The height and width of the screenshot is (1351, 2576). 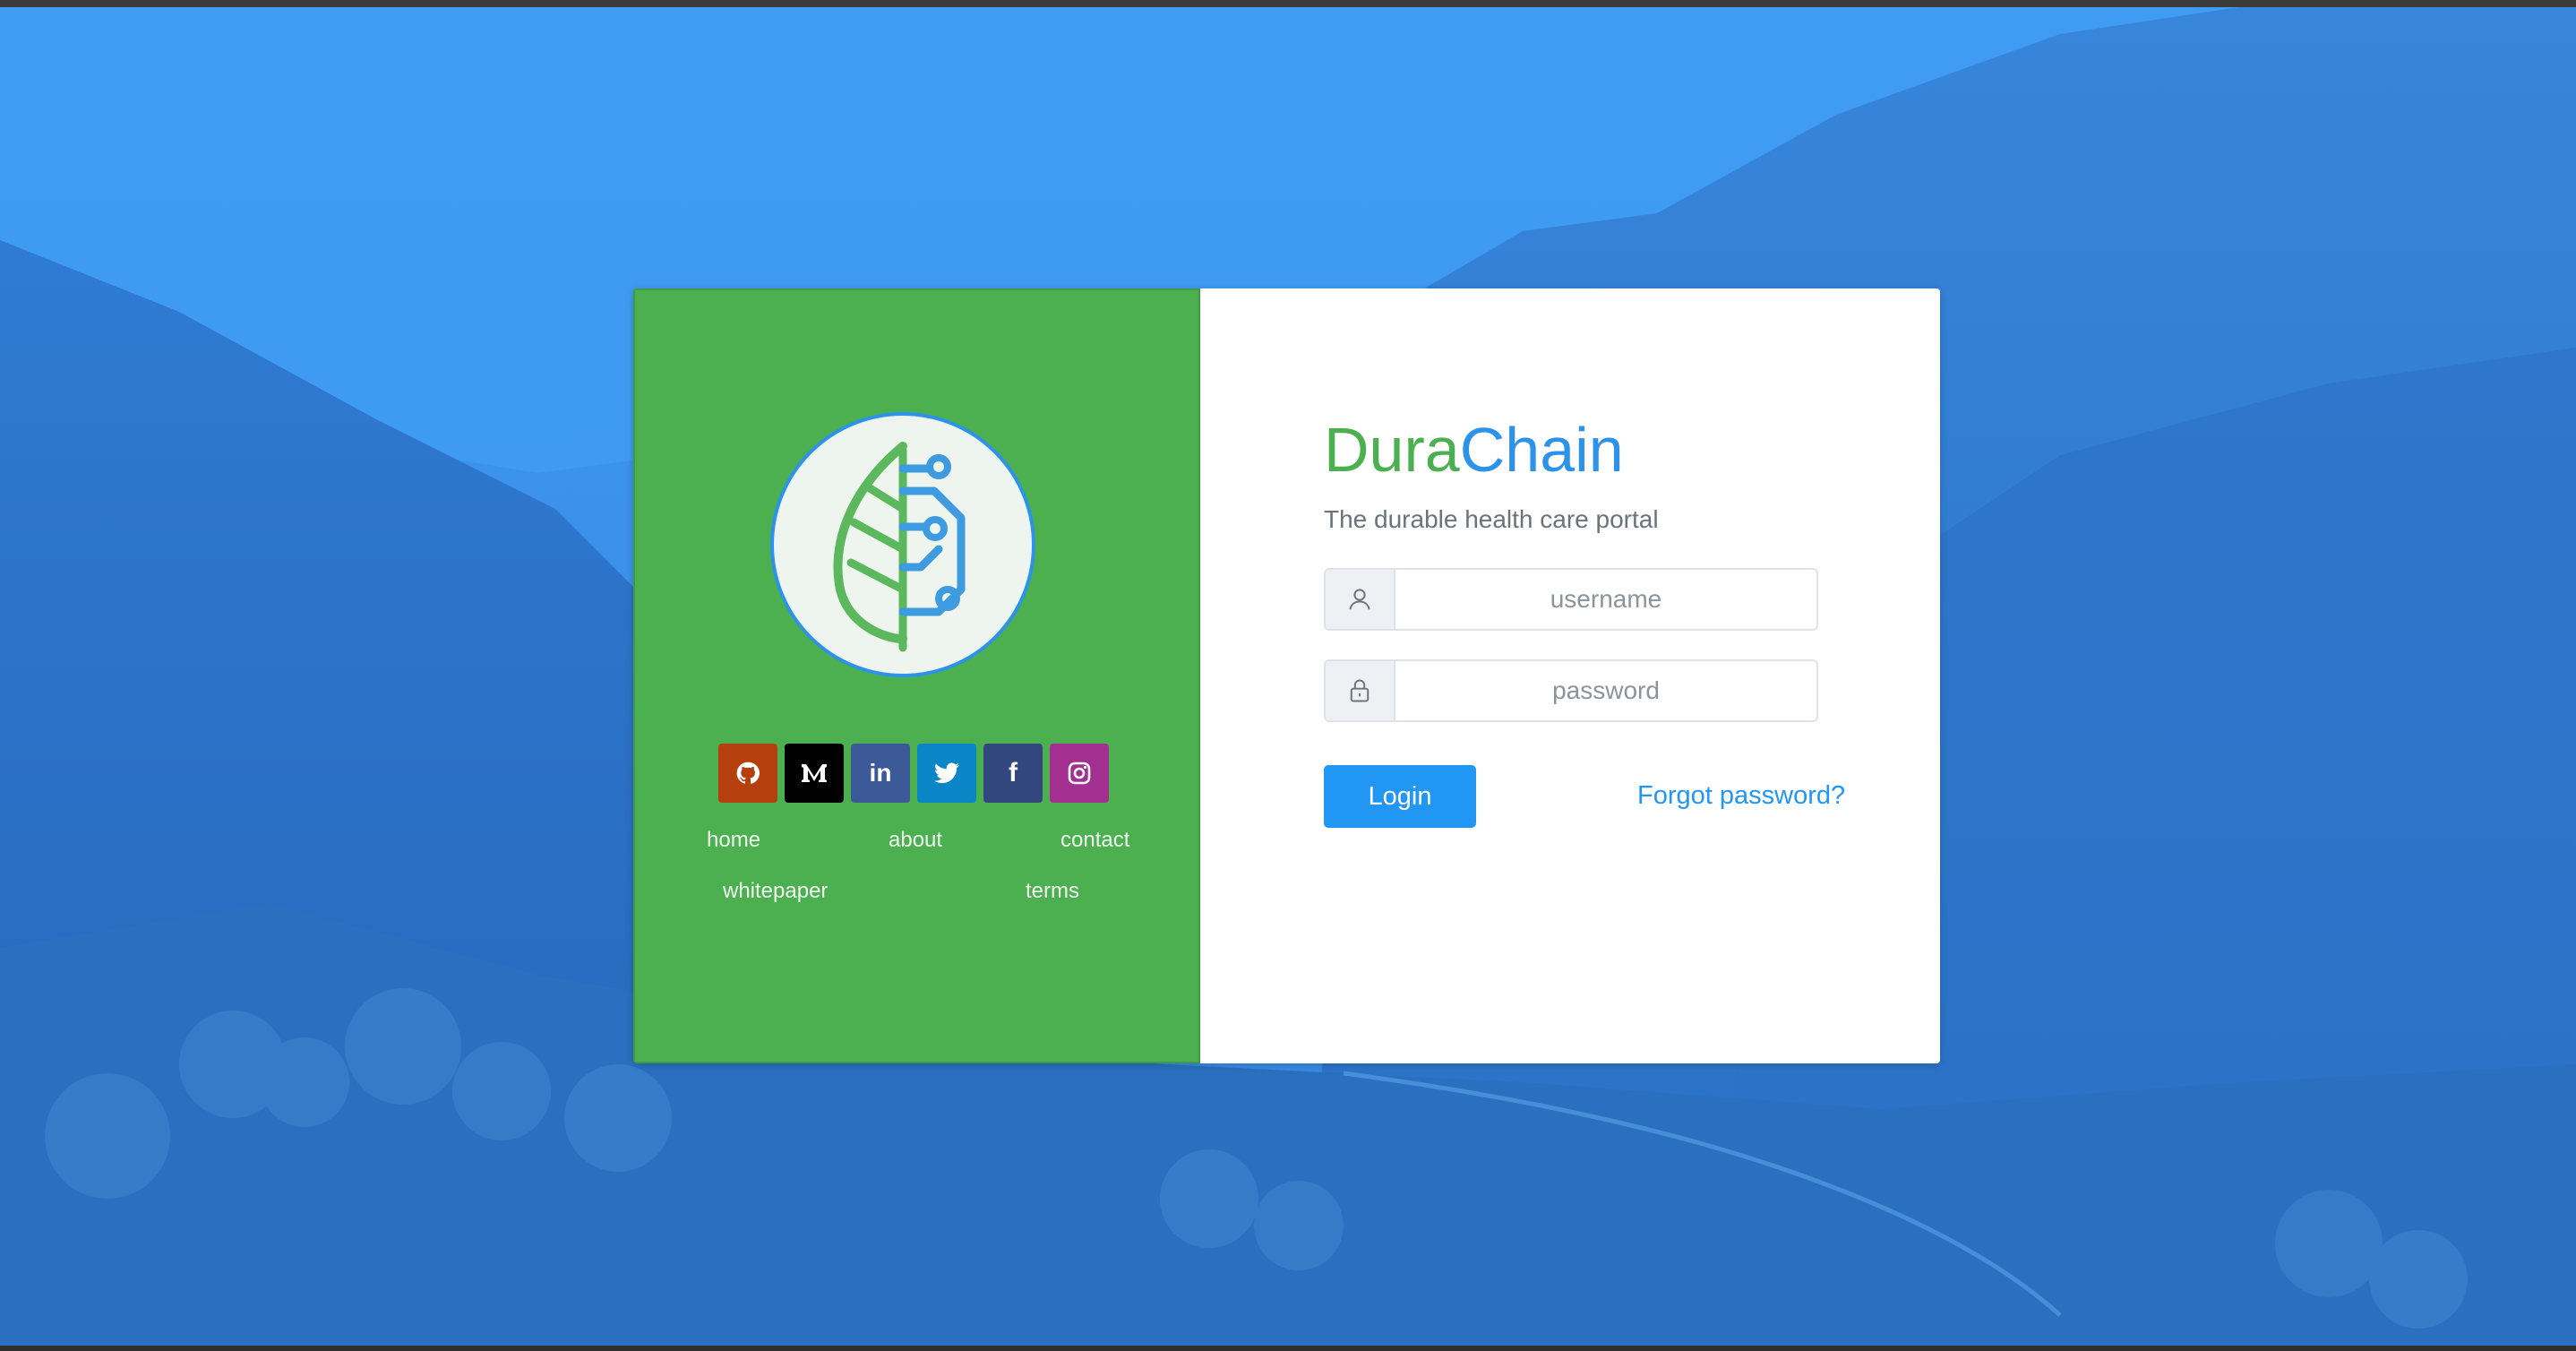 What do you see at coordinates (1288, 1348) in the screenshot?
I see `window-bottom-bar` at bounding box center [1288, 1348].